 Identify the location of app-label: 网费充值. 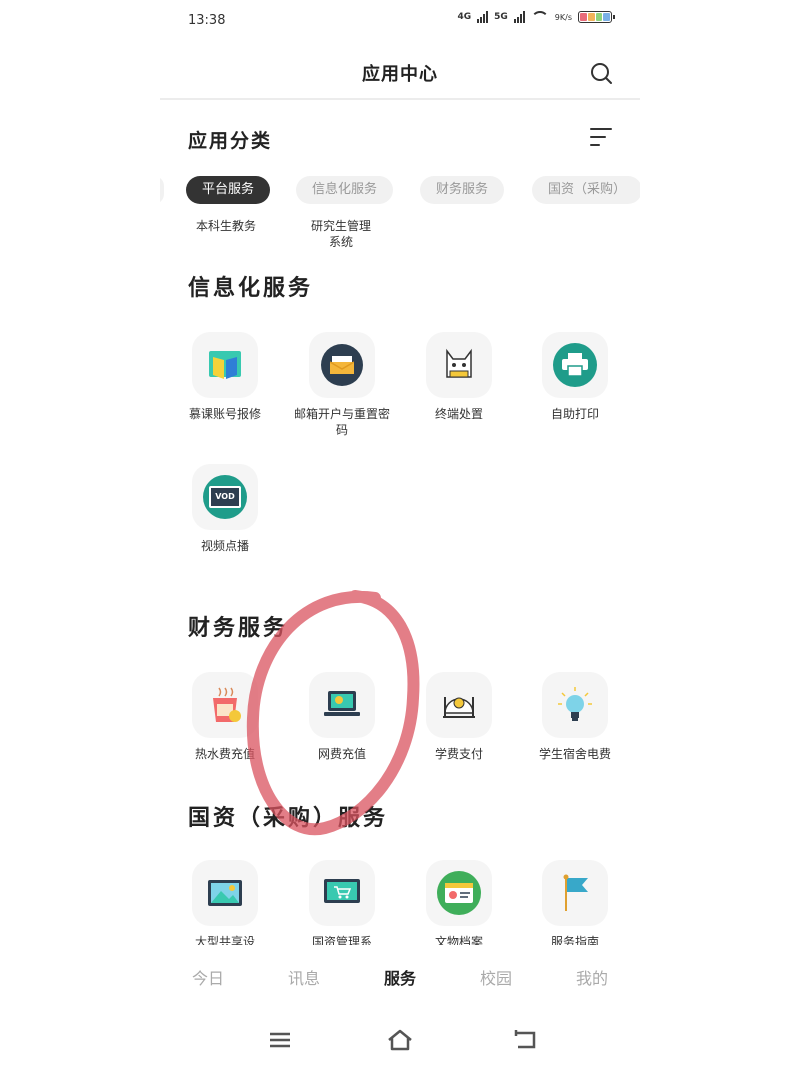
(341, 754).